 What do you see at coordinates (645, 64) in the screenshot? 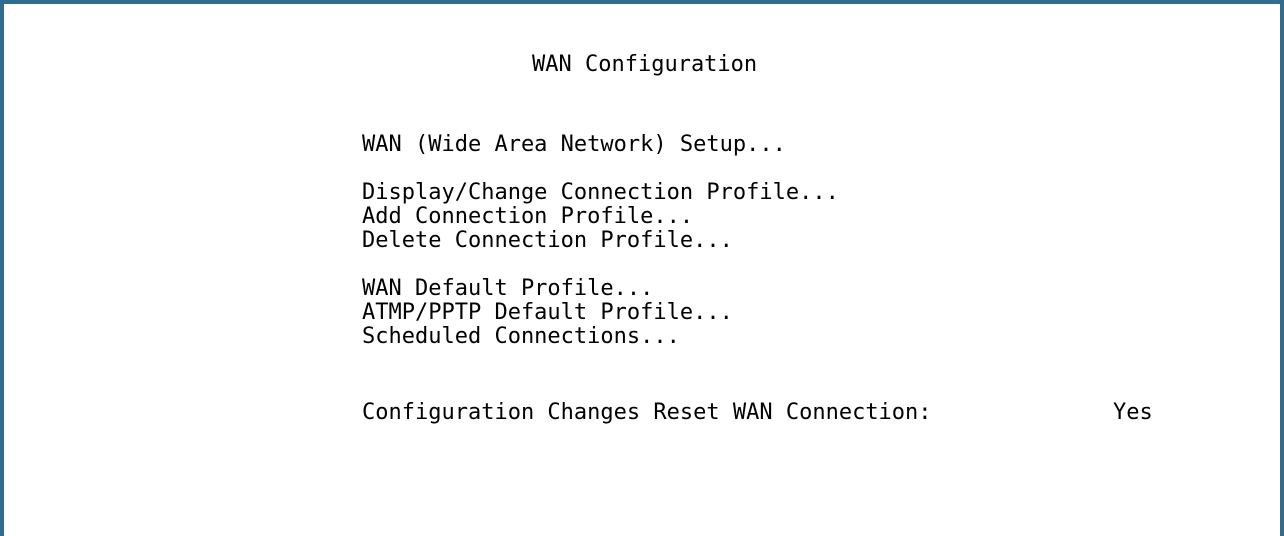
I see `page-title: WAN Configuration` at bounding box center [645, 64].